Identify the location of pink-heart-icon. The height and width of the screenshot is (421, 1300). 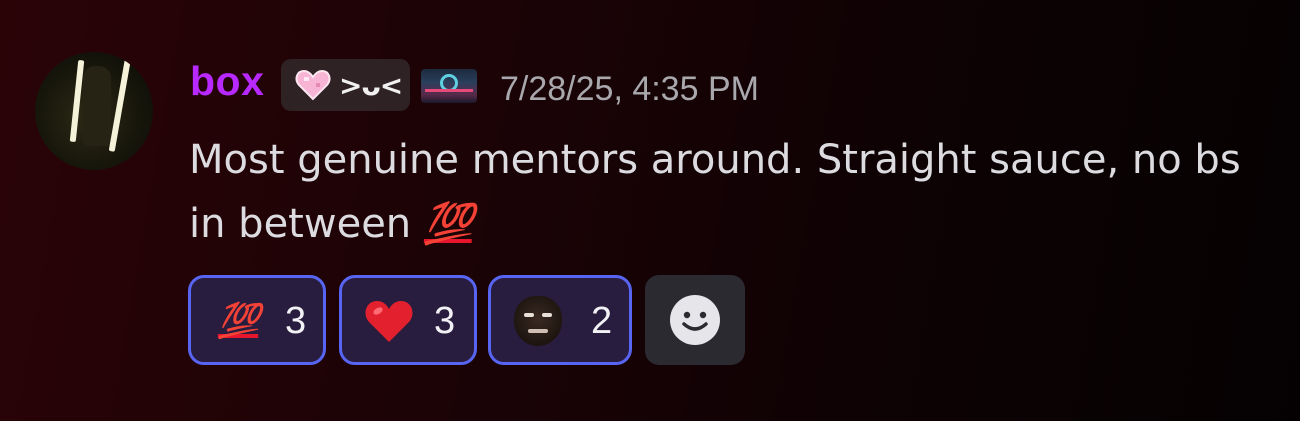
(313, 85).